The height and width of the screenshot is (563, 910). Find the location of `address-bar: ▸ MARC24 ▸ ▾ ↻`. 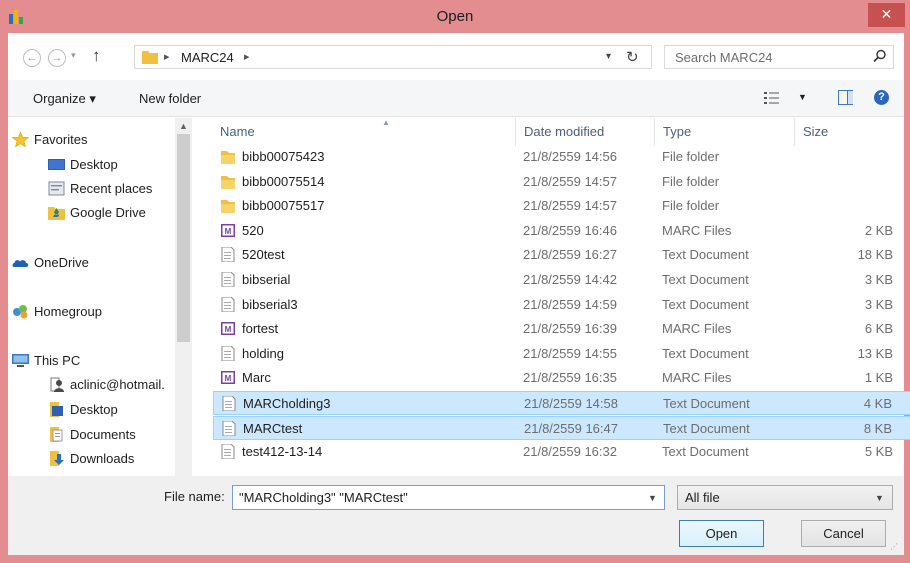

address-bar: ▸ MARC24 ▸ ▾ ↻ is located at coordinates (393, 57).